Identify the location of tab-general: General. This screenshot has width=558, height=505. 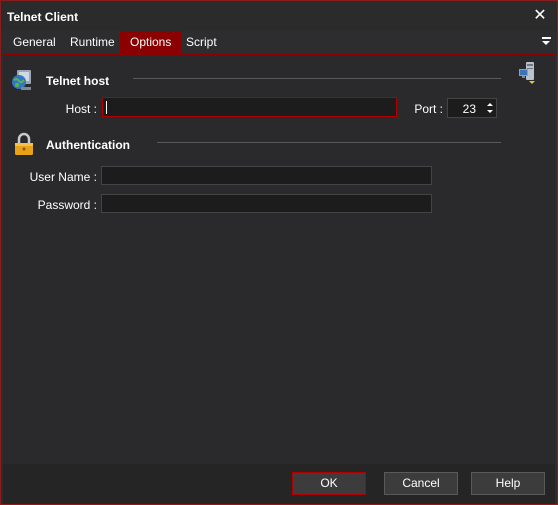
(34, 42).